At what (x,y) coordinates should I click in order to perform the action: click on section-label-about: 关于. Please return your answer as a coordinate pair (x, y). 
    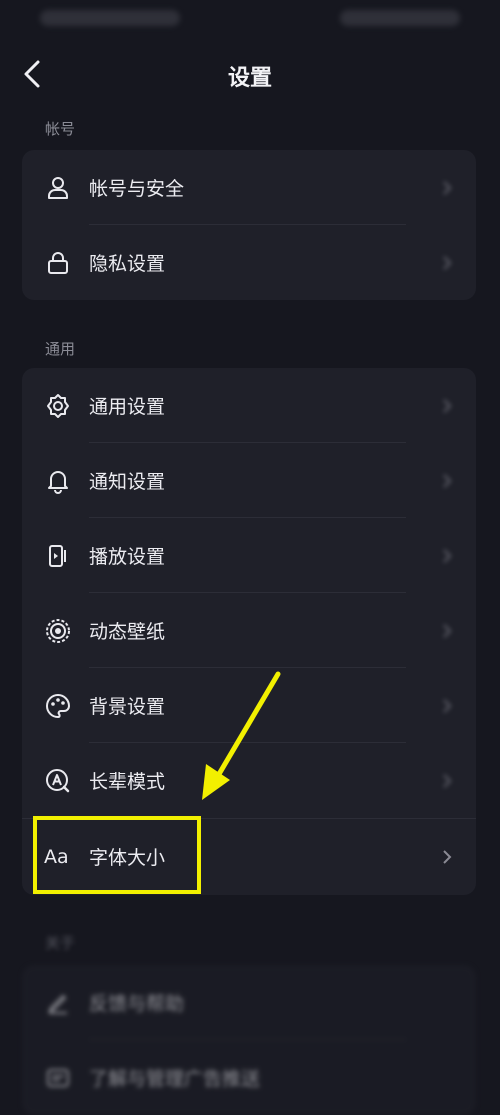
    Looking at the image, I should click on (60, 943).